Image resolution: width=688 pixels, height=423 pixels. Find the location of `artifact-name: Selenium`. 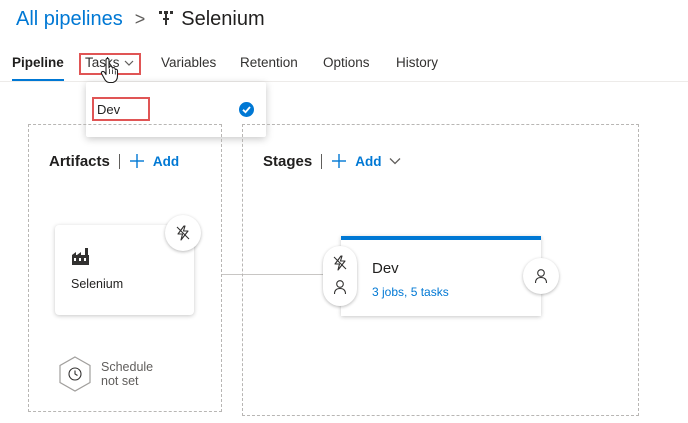

artifact-name: Selenium is located at coordinates (97, 284).